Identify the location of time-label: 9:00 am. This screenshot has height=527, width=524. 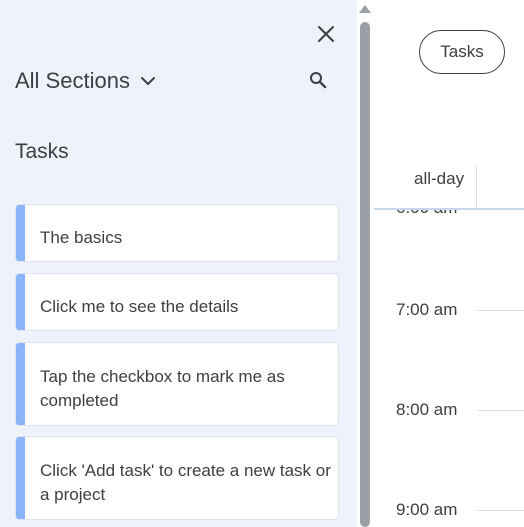
(427, 509).